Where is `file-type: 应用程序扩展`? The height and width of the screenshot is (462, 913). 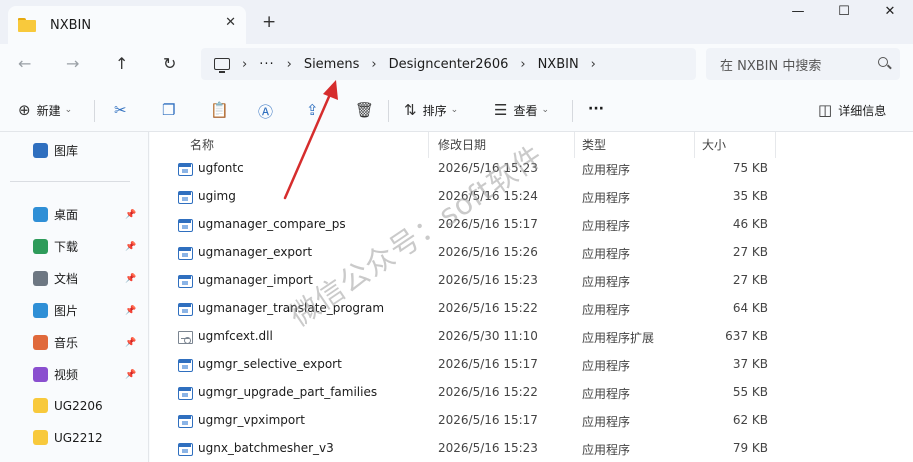
file-type: 应用程序扩展 is located at coordinates (618, 338).